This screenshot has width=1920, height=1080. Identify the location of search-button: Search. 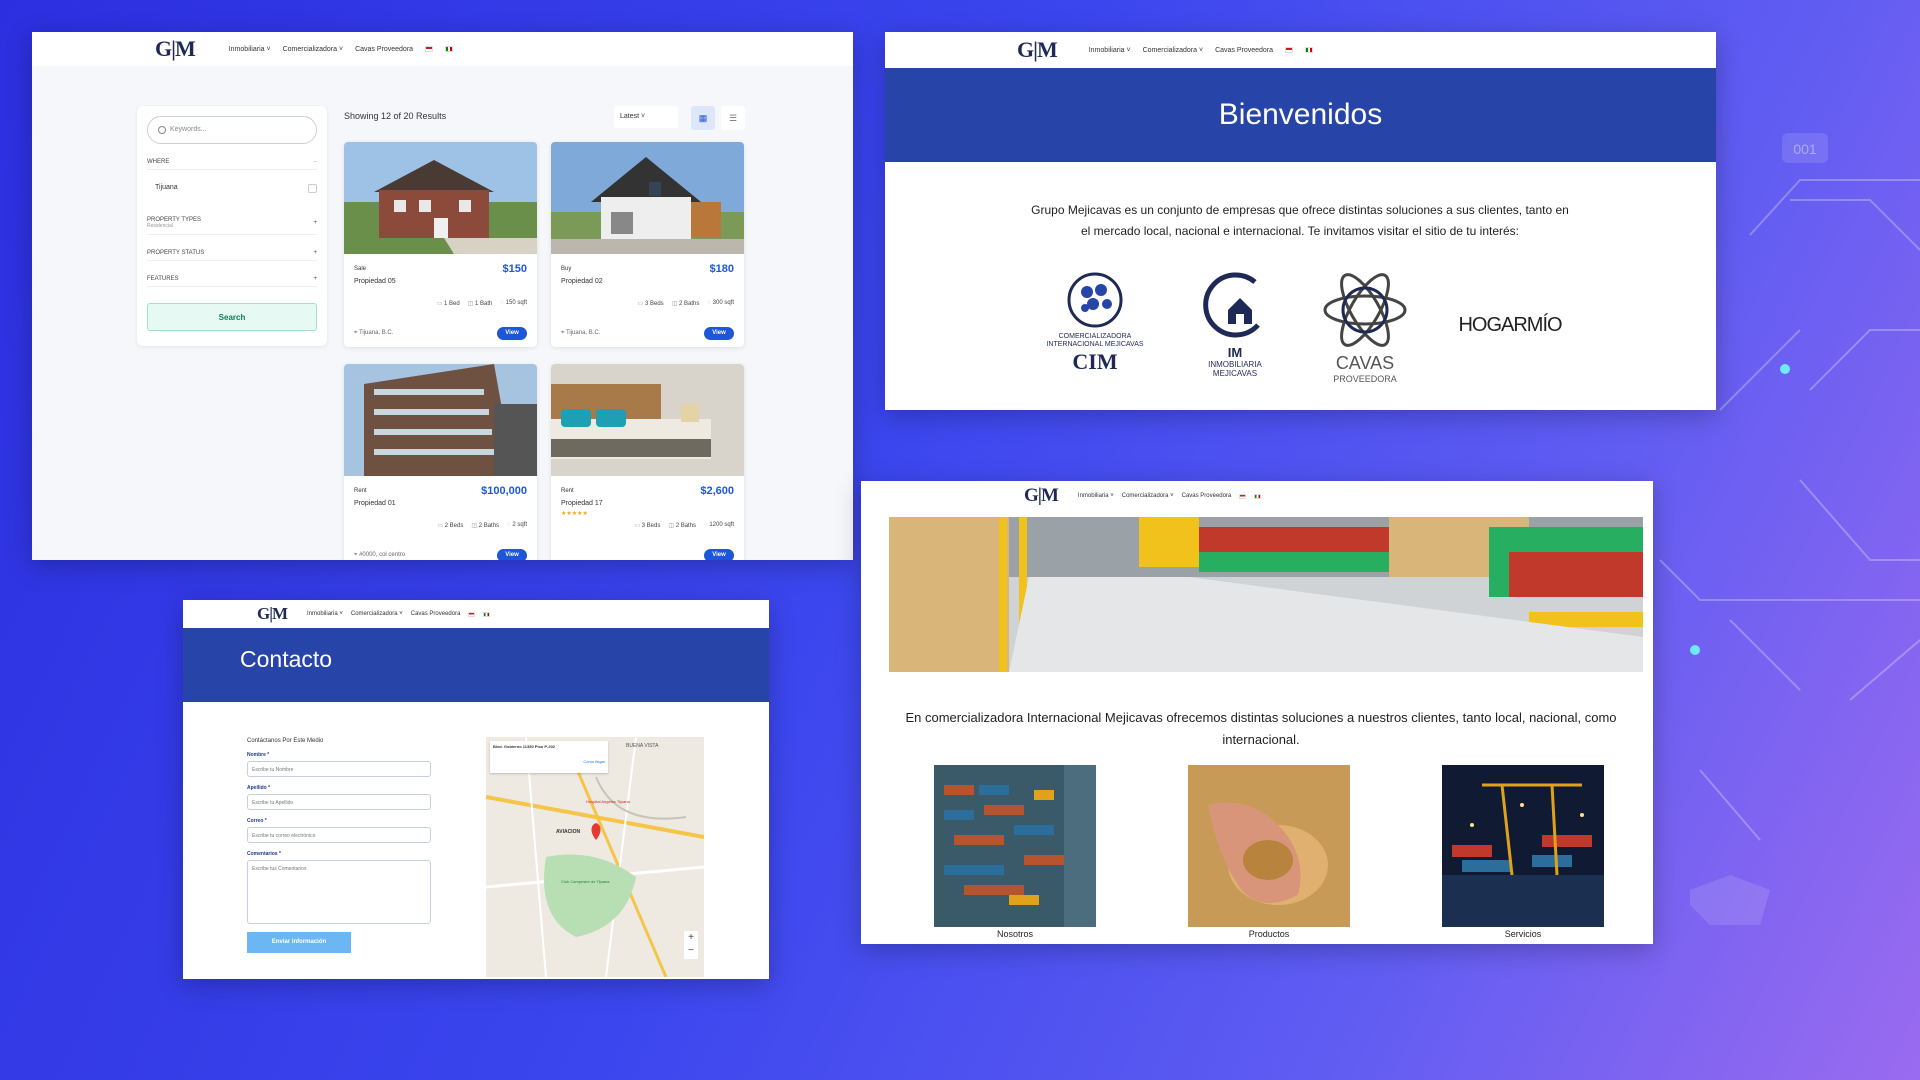
(232, 317).